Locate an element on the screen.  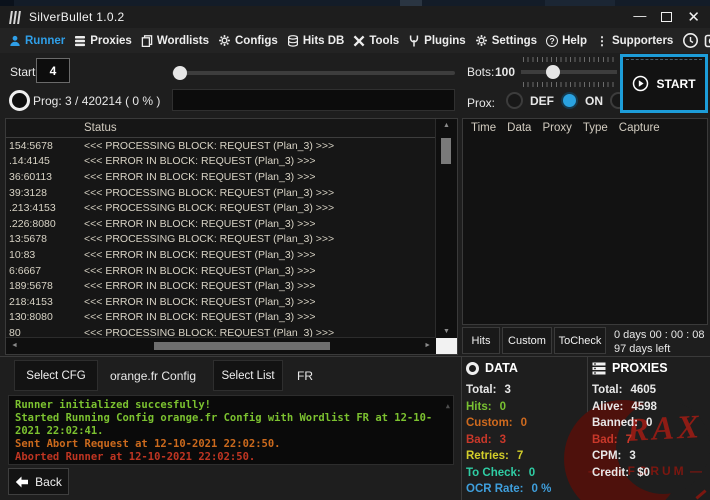
stat-row: Total: 4605 is located at coordinates (649, 390).